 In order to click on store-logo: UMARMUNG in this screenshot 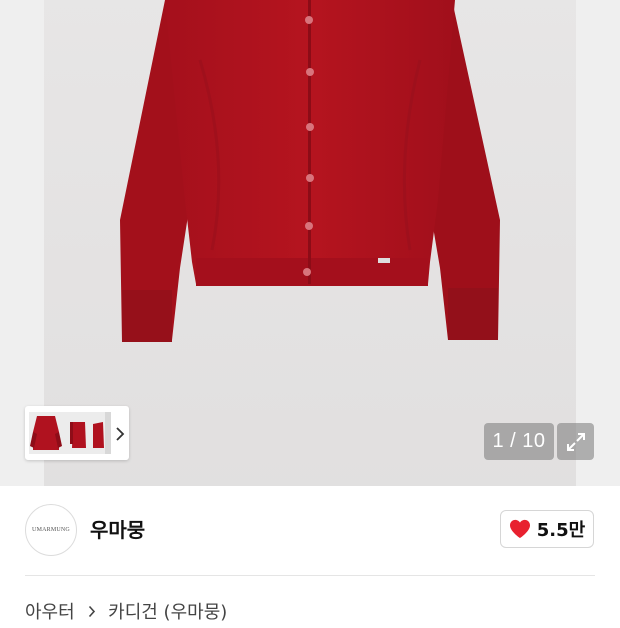, I will do `click(51, 530)`.